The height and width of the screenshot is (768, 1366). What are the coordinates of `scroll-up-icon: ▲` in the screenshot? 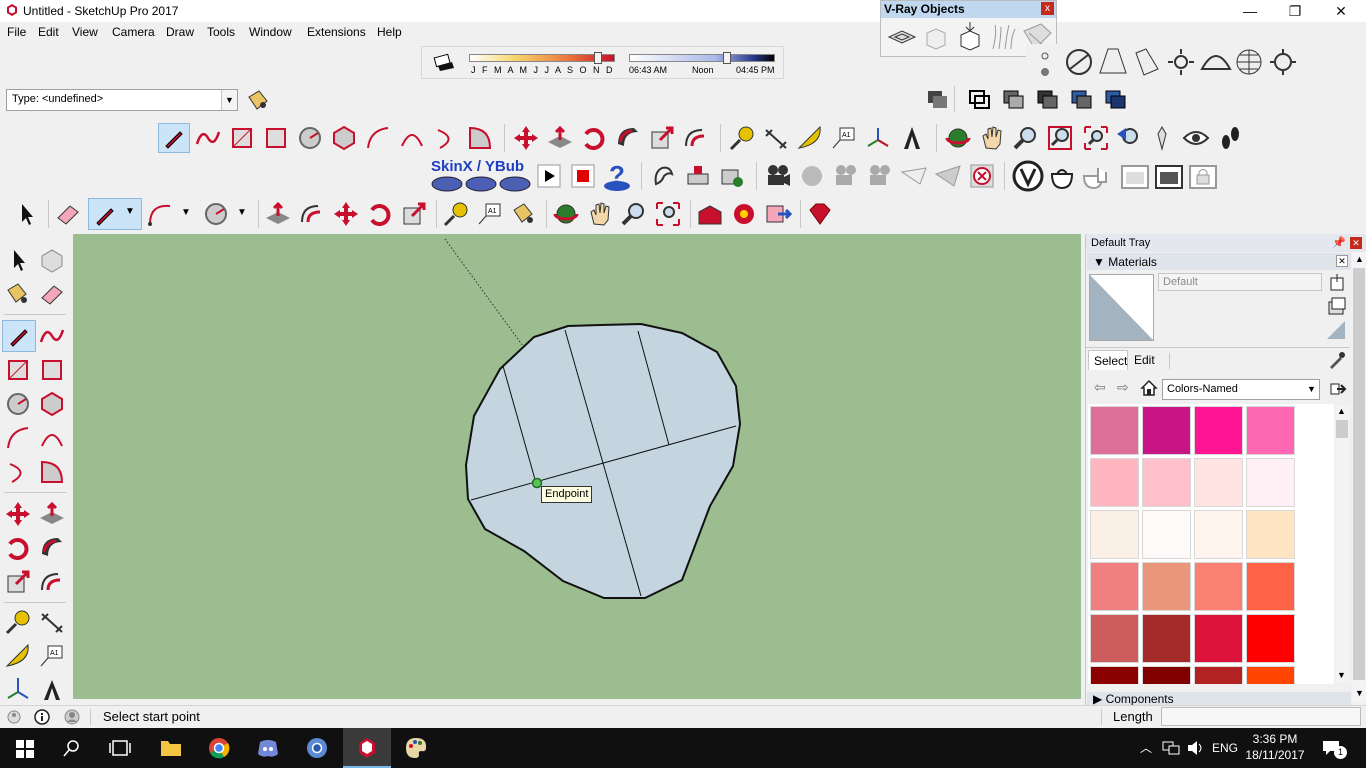 It's located at (1341, 411).